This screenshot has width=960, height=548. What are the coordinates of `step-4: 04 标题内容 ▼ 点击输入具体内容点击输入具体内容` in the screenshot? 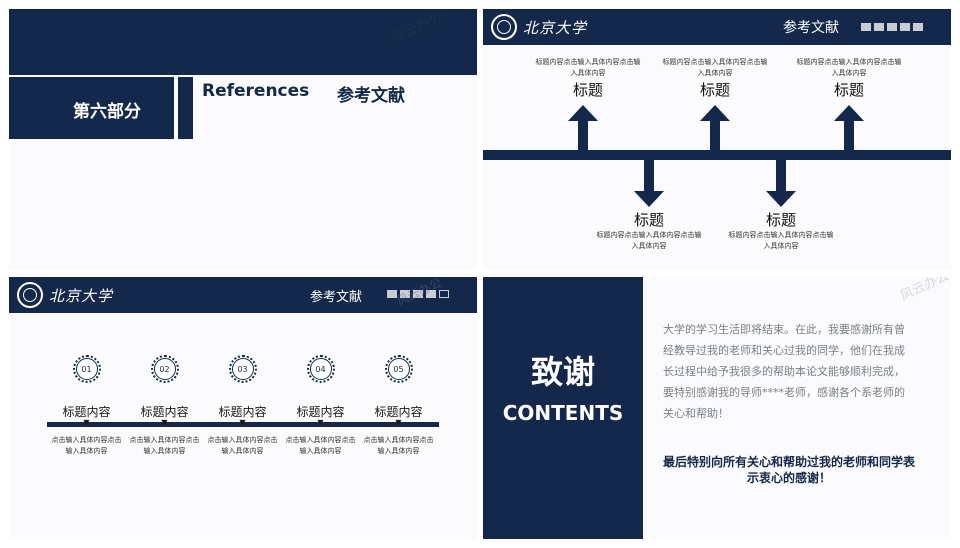 It's located at (320, 406).